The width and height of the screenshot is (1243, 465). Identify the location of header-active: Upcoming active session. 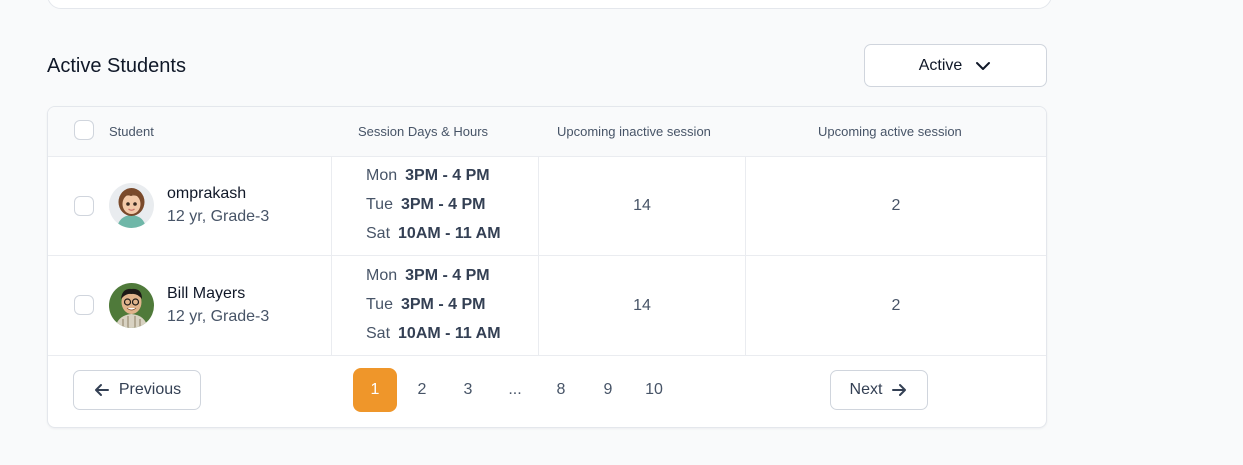
(890, 131).